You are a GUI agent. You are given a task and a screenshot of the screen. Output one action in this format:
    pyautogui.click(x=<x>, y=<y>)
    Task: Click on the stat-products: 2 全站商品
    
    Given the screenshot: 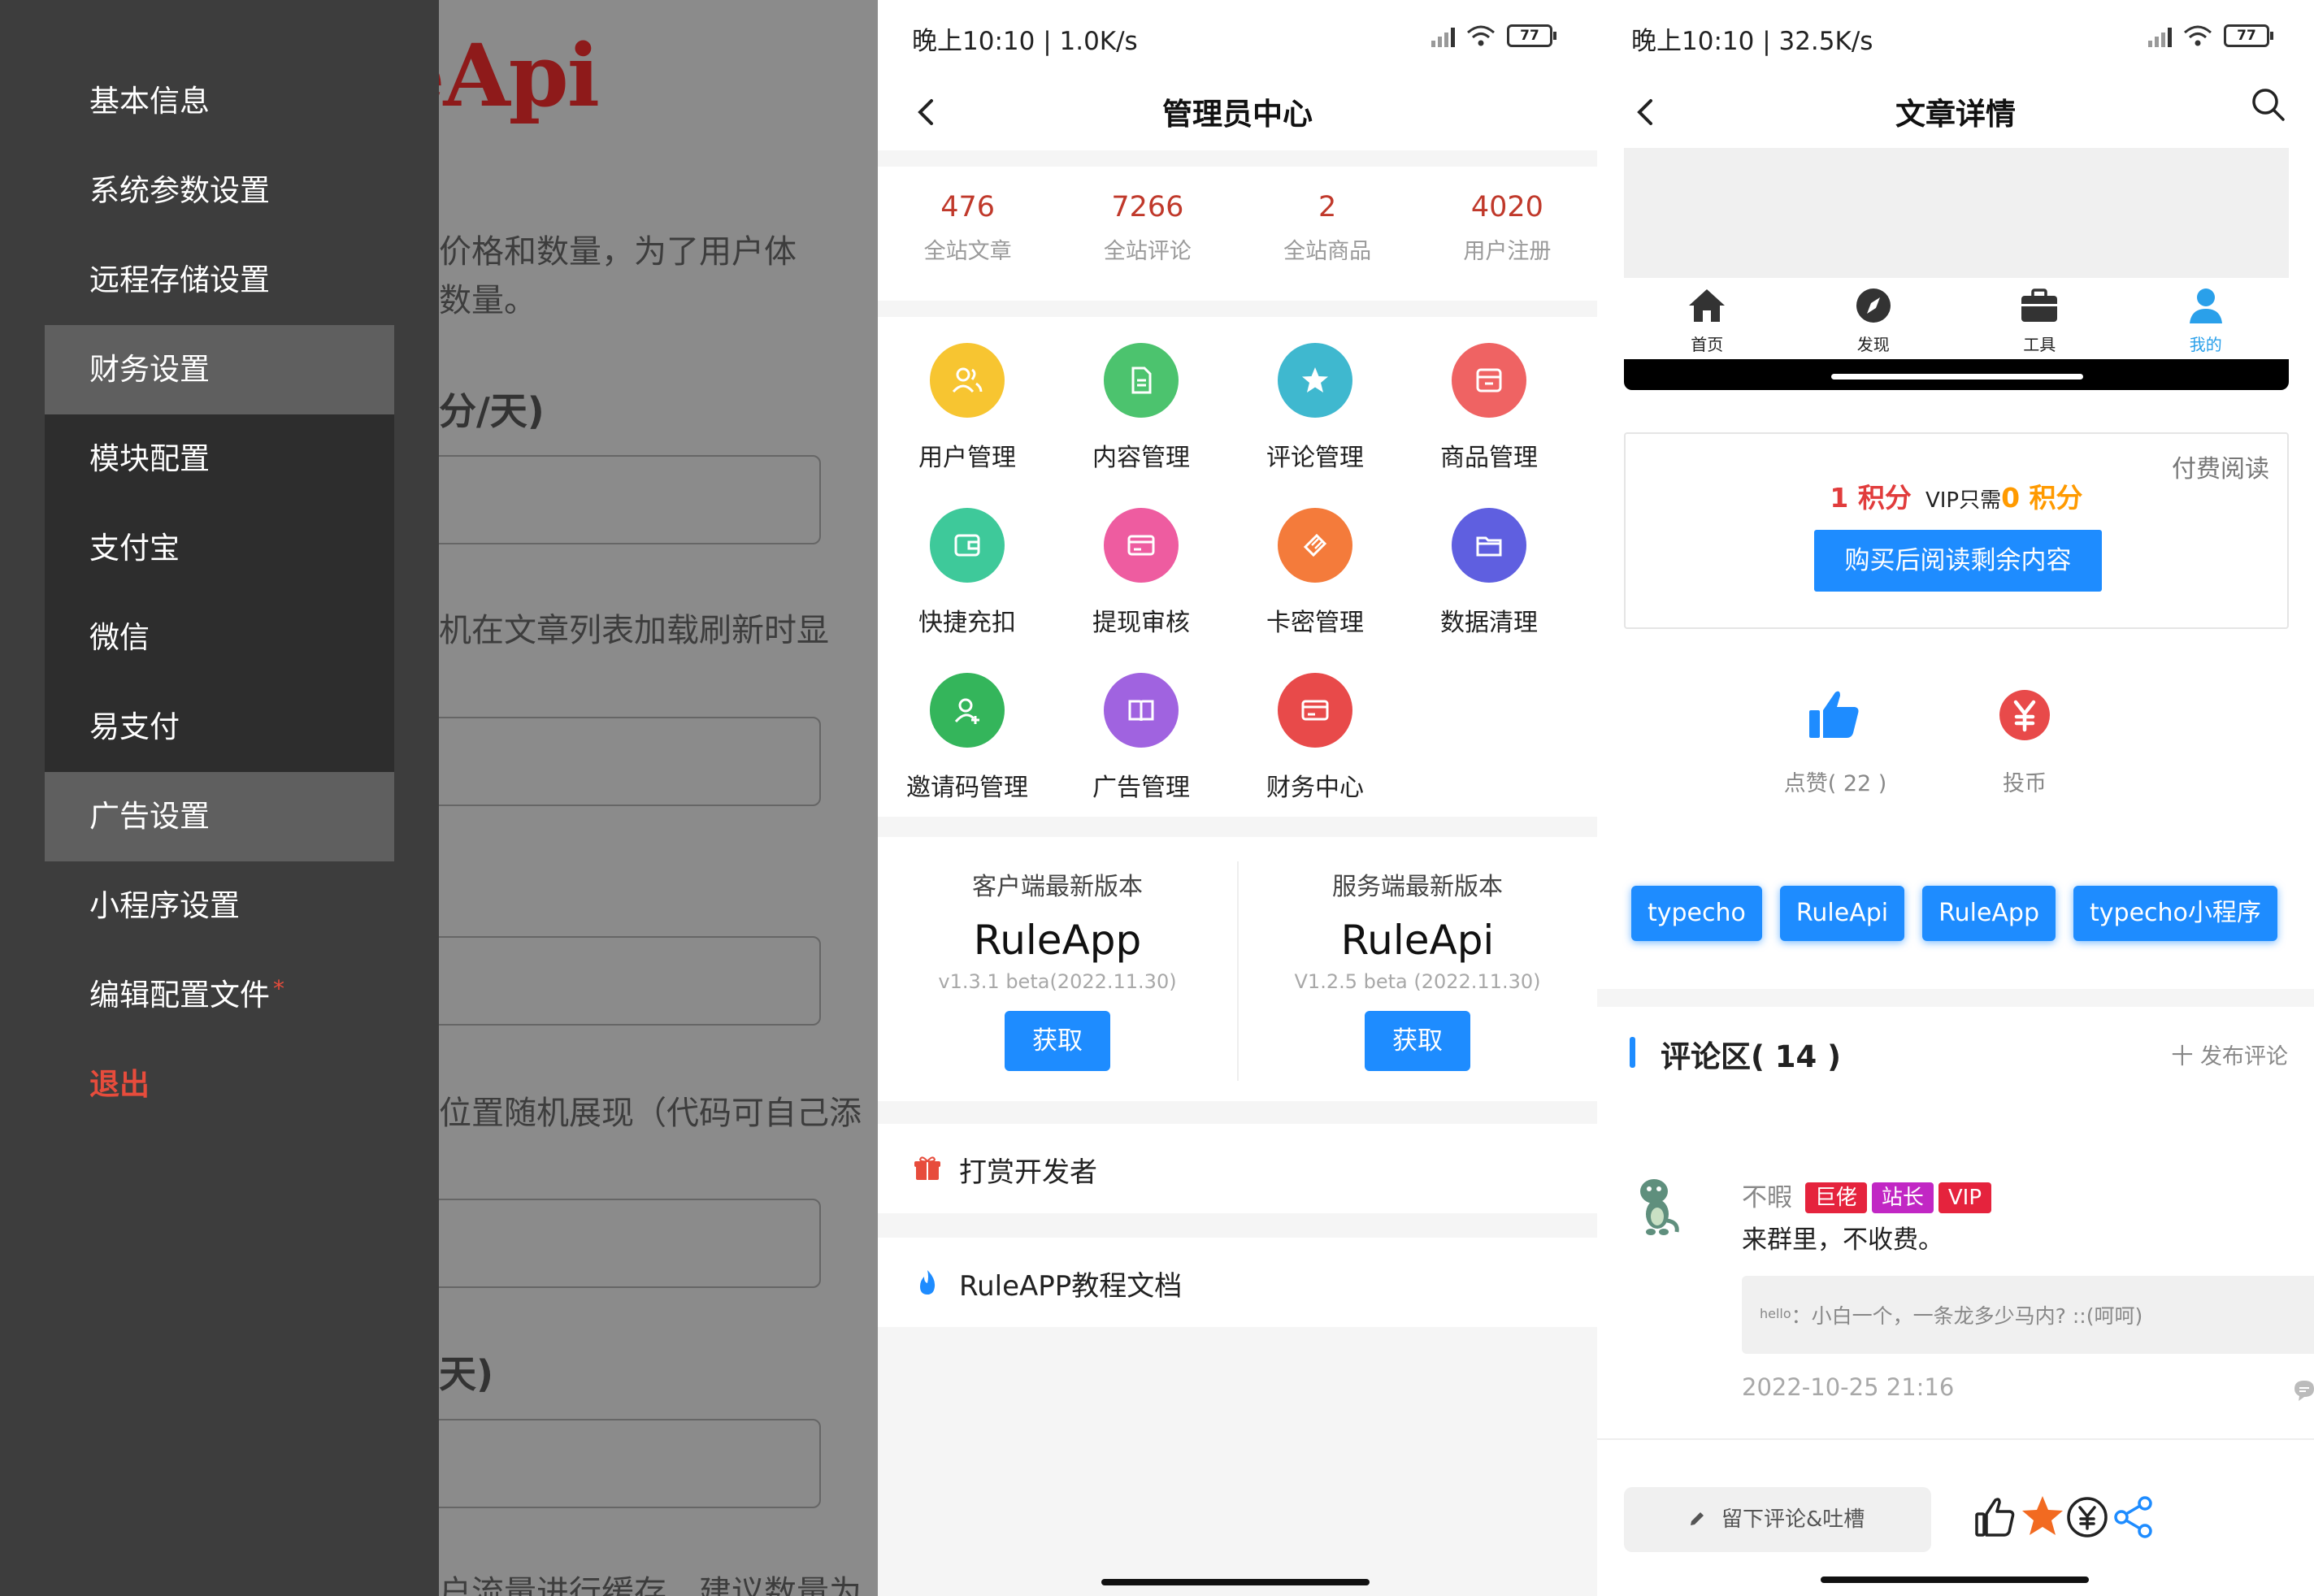 What is the action you would take?
    pyautogui.click(x=1327, y=234)
    